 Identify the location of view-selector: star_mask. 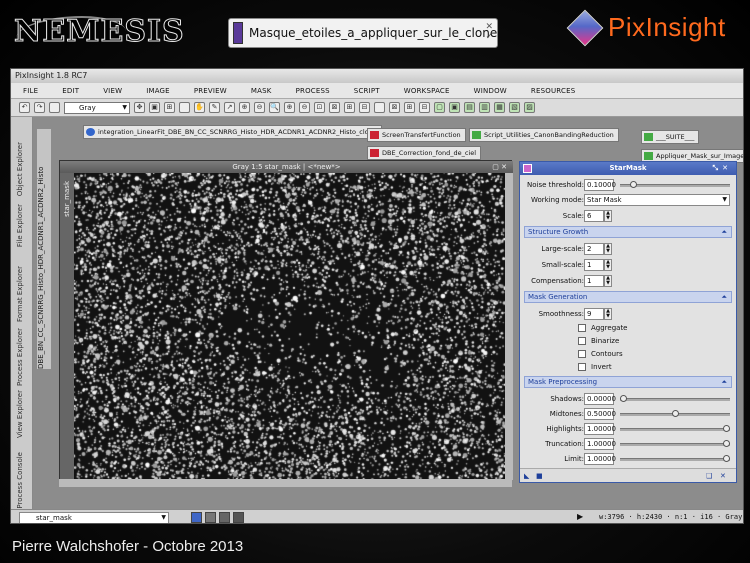
(94, 517).